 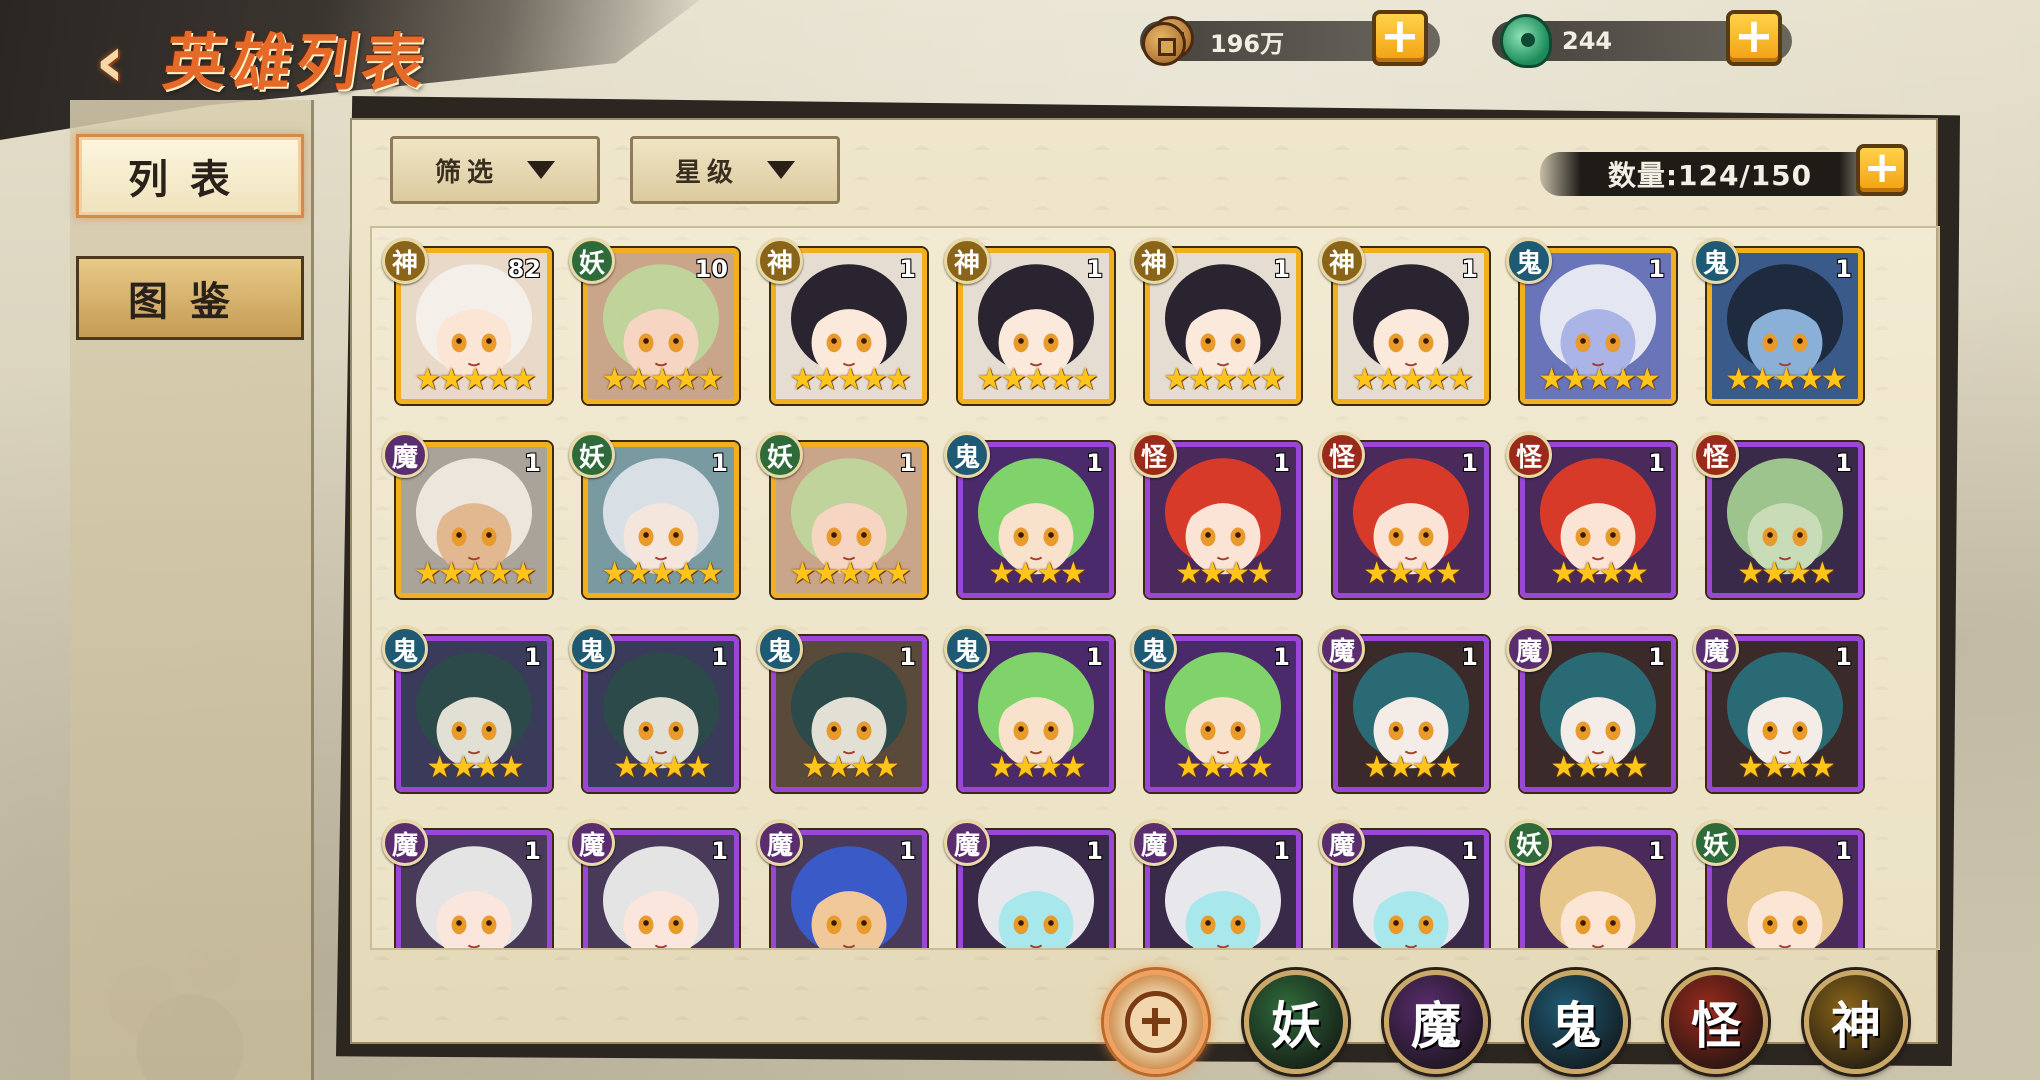 What do you see at coordinates (1716, 1022) in the screenshot?
I see `faction-filter-button: 怪` at bounding box center [1716, 1022].